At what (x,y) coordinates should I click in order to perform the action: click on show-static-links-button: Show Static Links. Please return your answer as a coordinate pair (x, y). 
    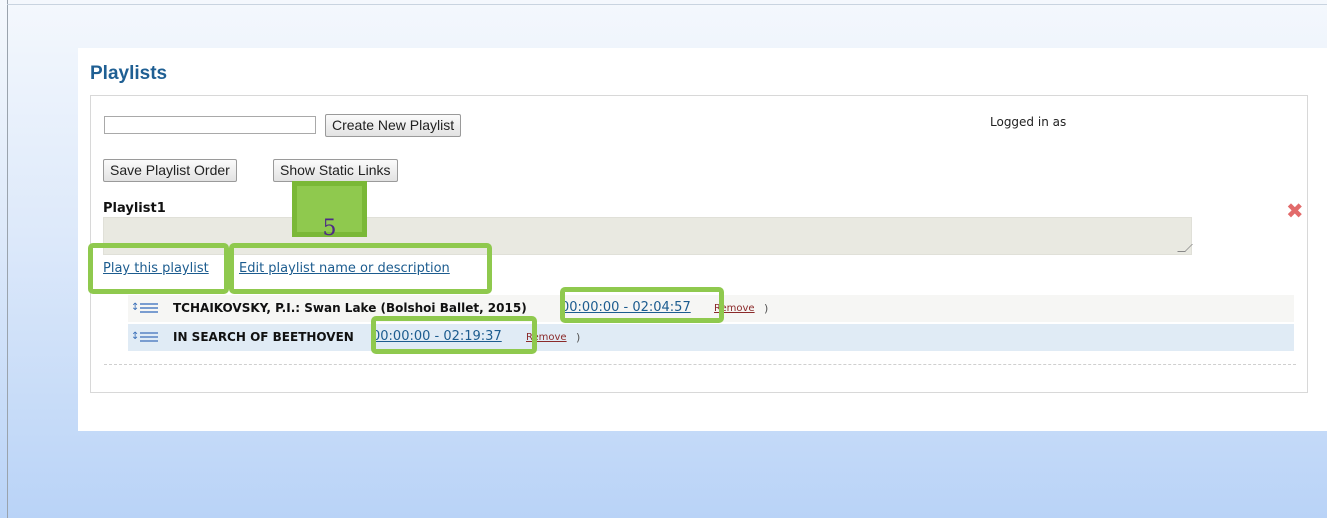
    Looking at the image, I should click on (335, 170).